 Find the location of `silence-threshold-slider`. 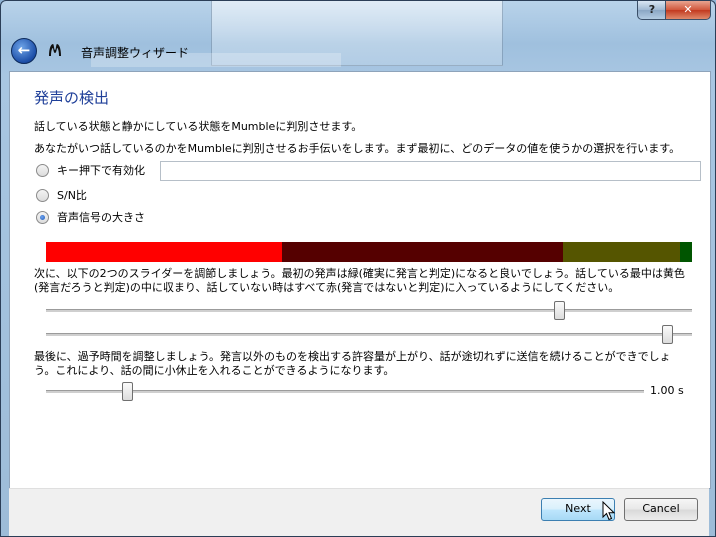

silence-threshold-slider is located at coordinates (369, 310).